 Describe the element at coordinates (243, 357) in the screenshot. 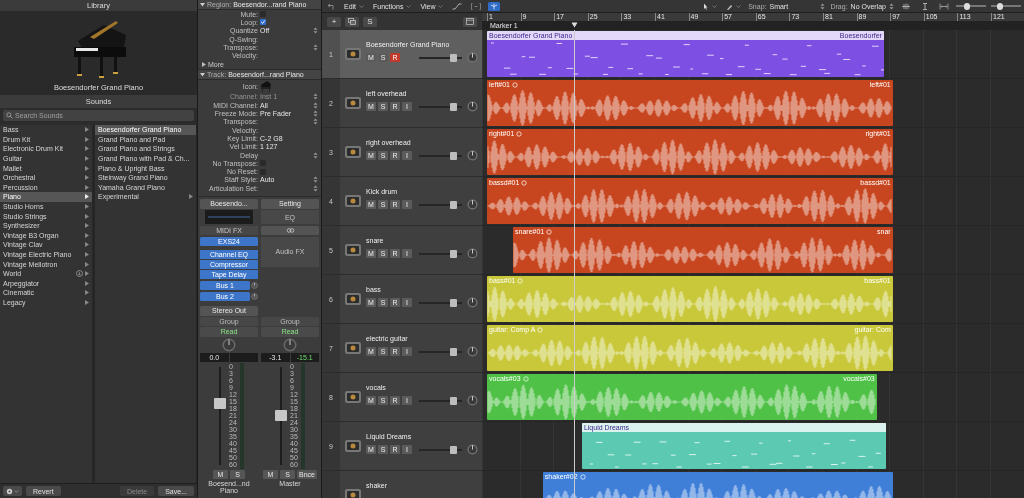

I see `peak-readout` at that location.